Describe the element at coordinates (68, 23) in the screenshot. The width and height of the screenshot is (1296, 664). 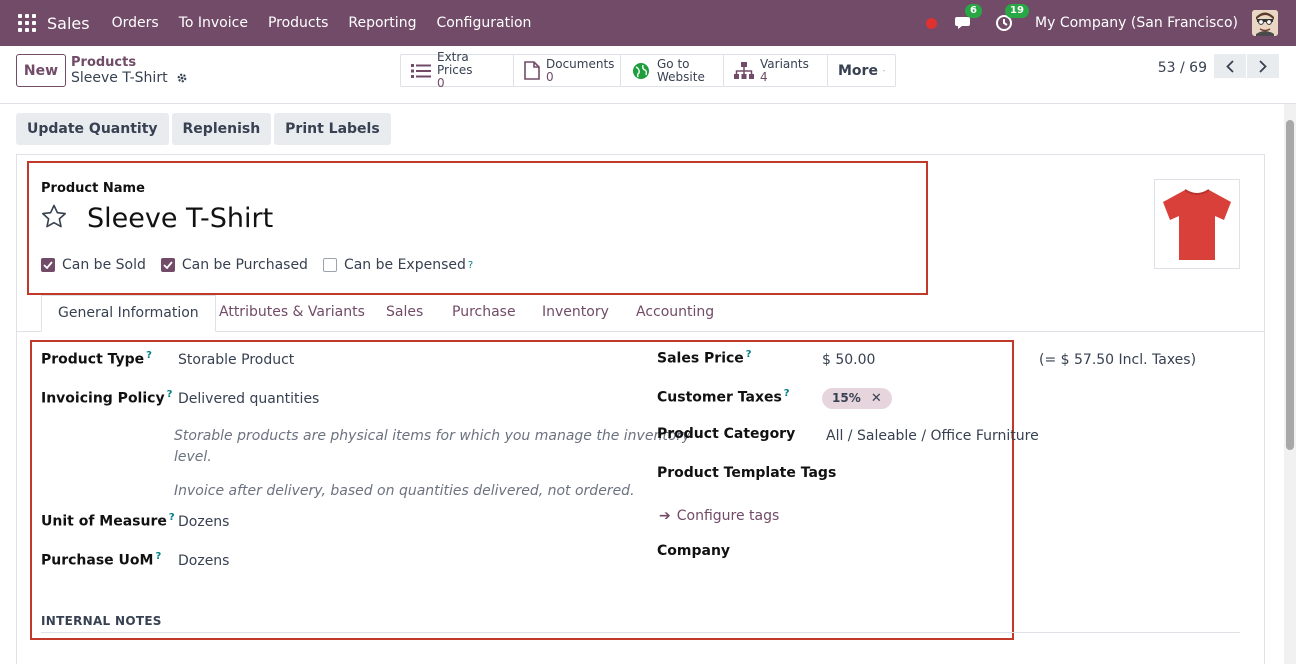
I see `app-brand: Sales` at that location.